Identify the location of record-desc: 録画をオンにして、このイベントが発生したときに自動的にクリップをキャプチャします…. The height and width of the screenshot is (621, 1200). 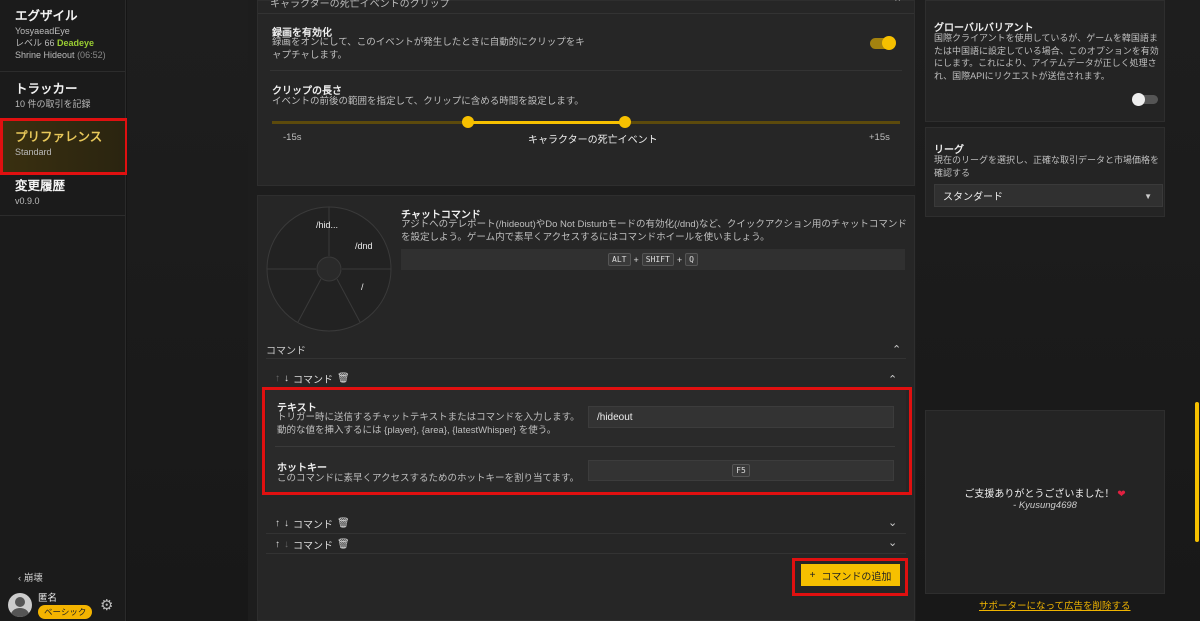
(428, 49).